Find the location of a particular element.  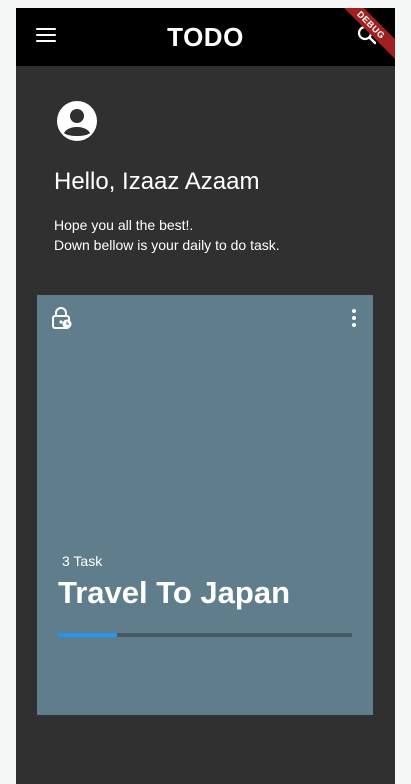

greeting-text: Hello, Izaaz Azaam is located at coordinates (157, 181).